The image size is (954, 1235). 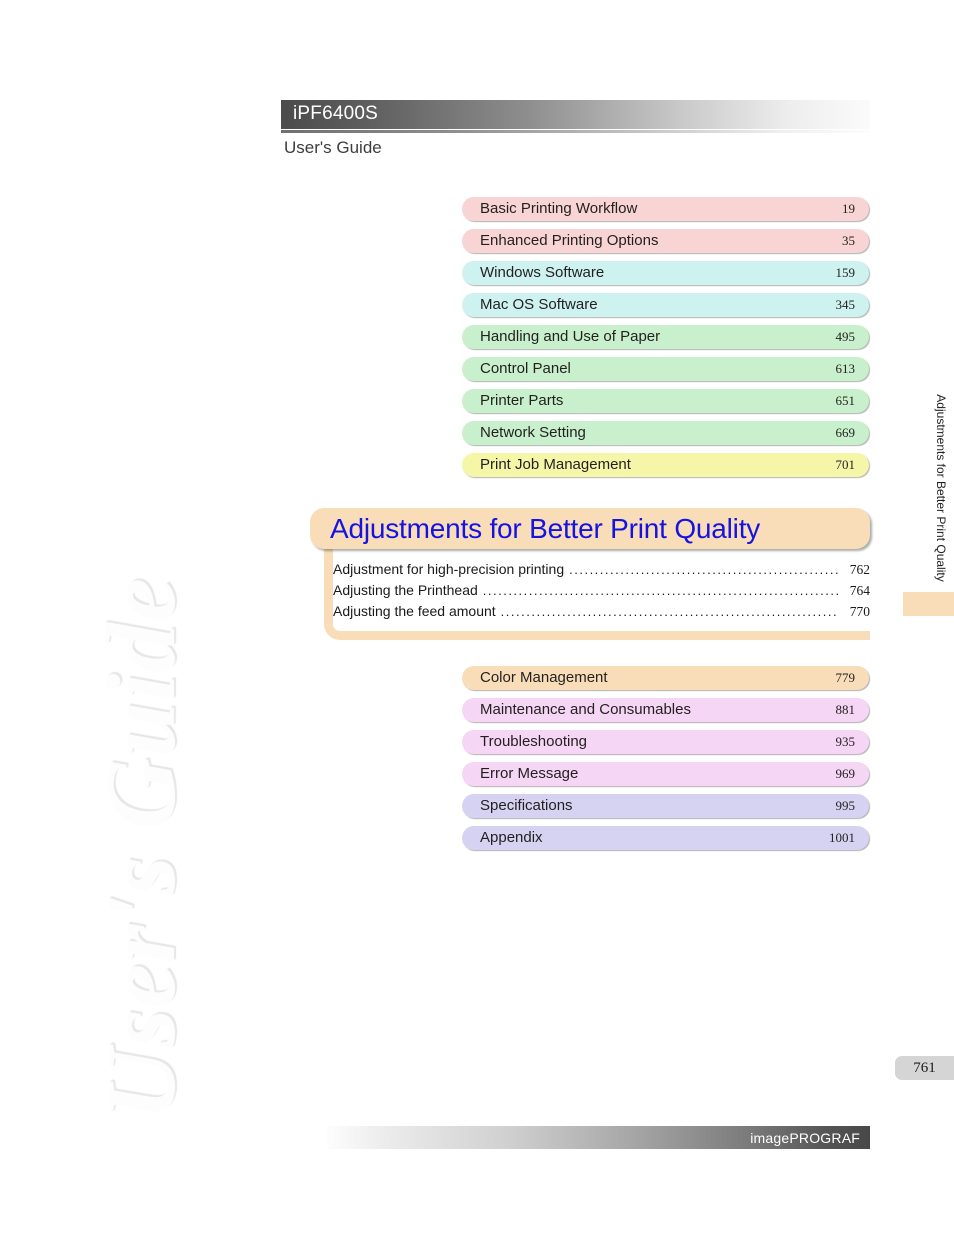 I want to click on chapter-pill-page: 495, so click(x=845, y=336).